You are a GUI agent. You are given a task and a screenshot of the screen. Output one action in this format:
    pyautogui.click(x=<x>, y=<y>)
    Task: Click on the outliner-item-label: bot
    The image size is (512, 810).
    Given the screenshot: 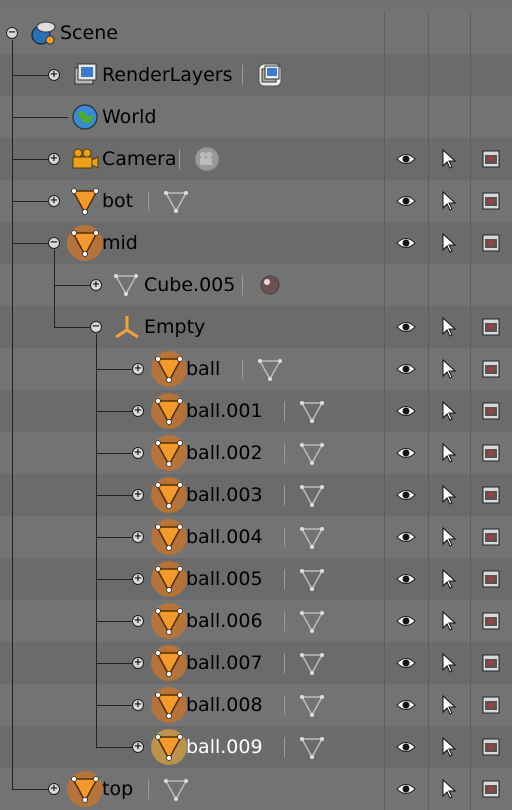 What is the action you would take?
    pyautogui.click(x=117, y=201)
    